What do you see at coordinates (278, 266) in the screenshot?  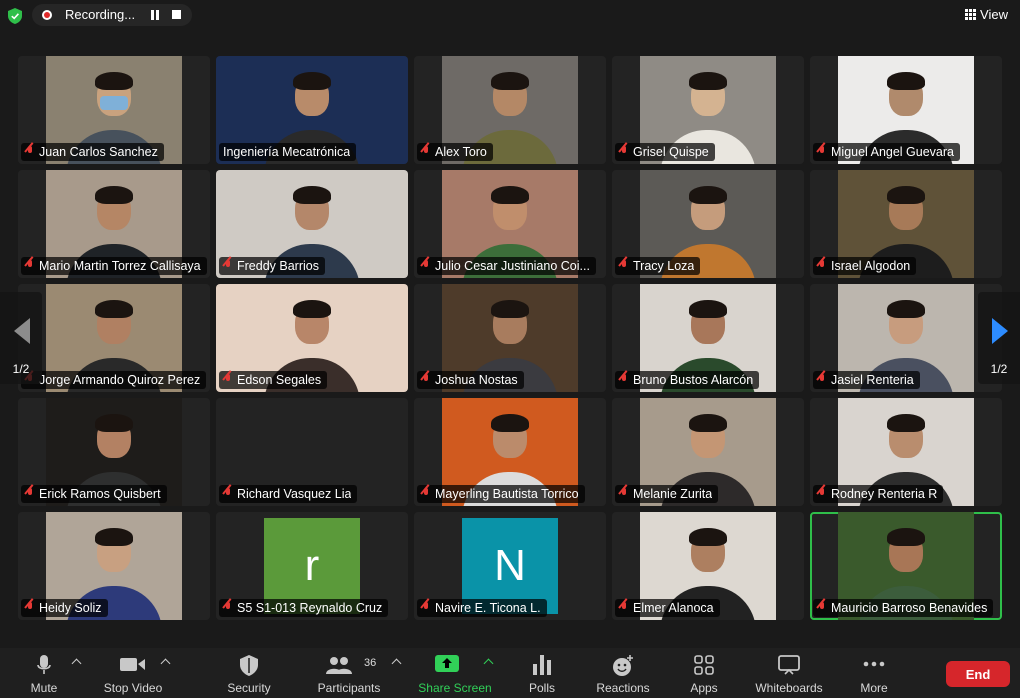 I see `participant-name: Freddy Barrios` at bounding box center [278, 266].